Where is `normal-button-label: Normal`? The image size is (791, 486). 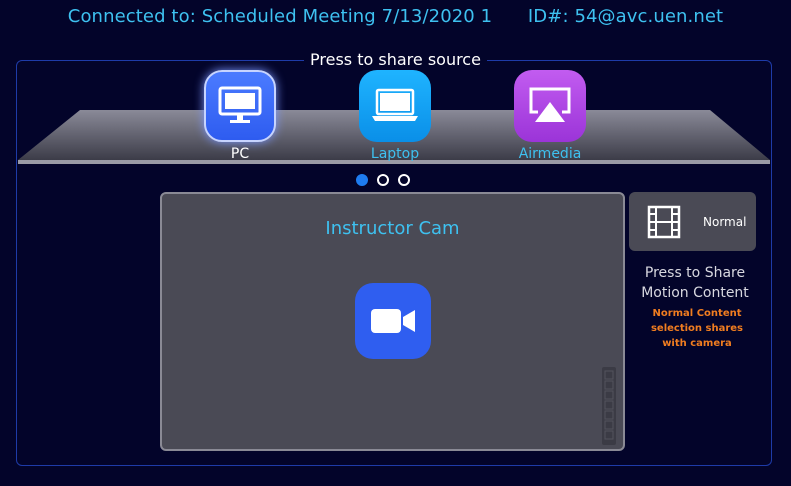 normal-button-label: Normal is located at coordinates (725, 221).